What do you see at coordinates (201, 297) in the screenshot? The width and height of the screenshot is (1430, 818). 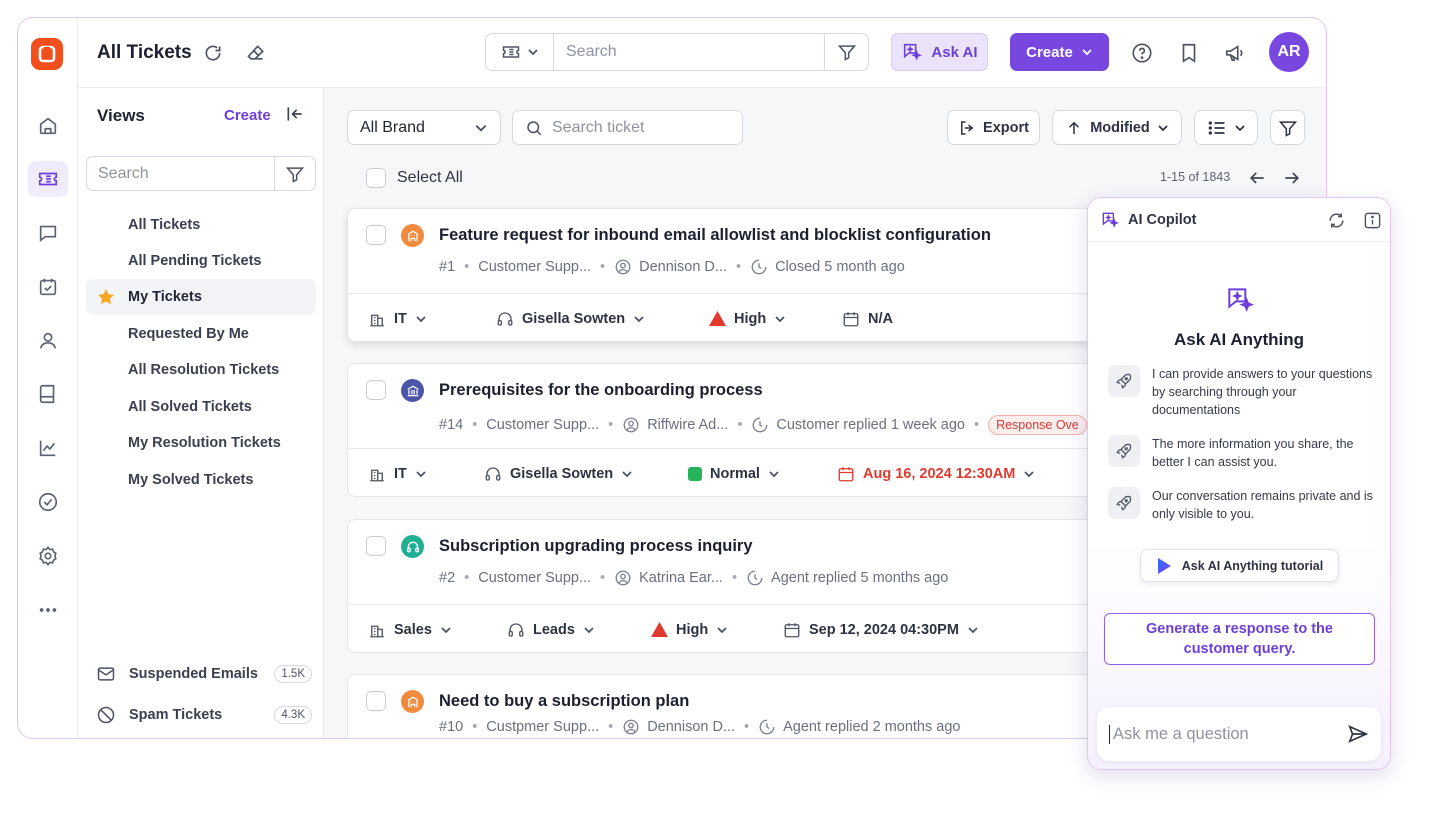 I see `view-item-my-tickets: My Tickets` at bounding box center [201, 297].